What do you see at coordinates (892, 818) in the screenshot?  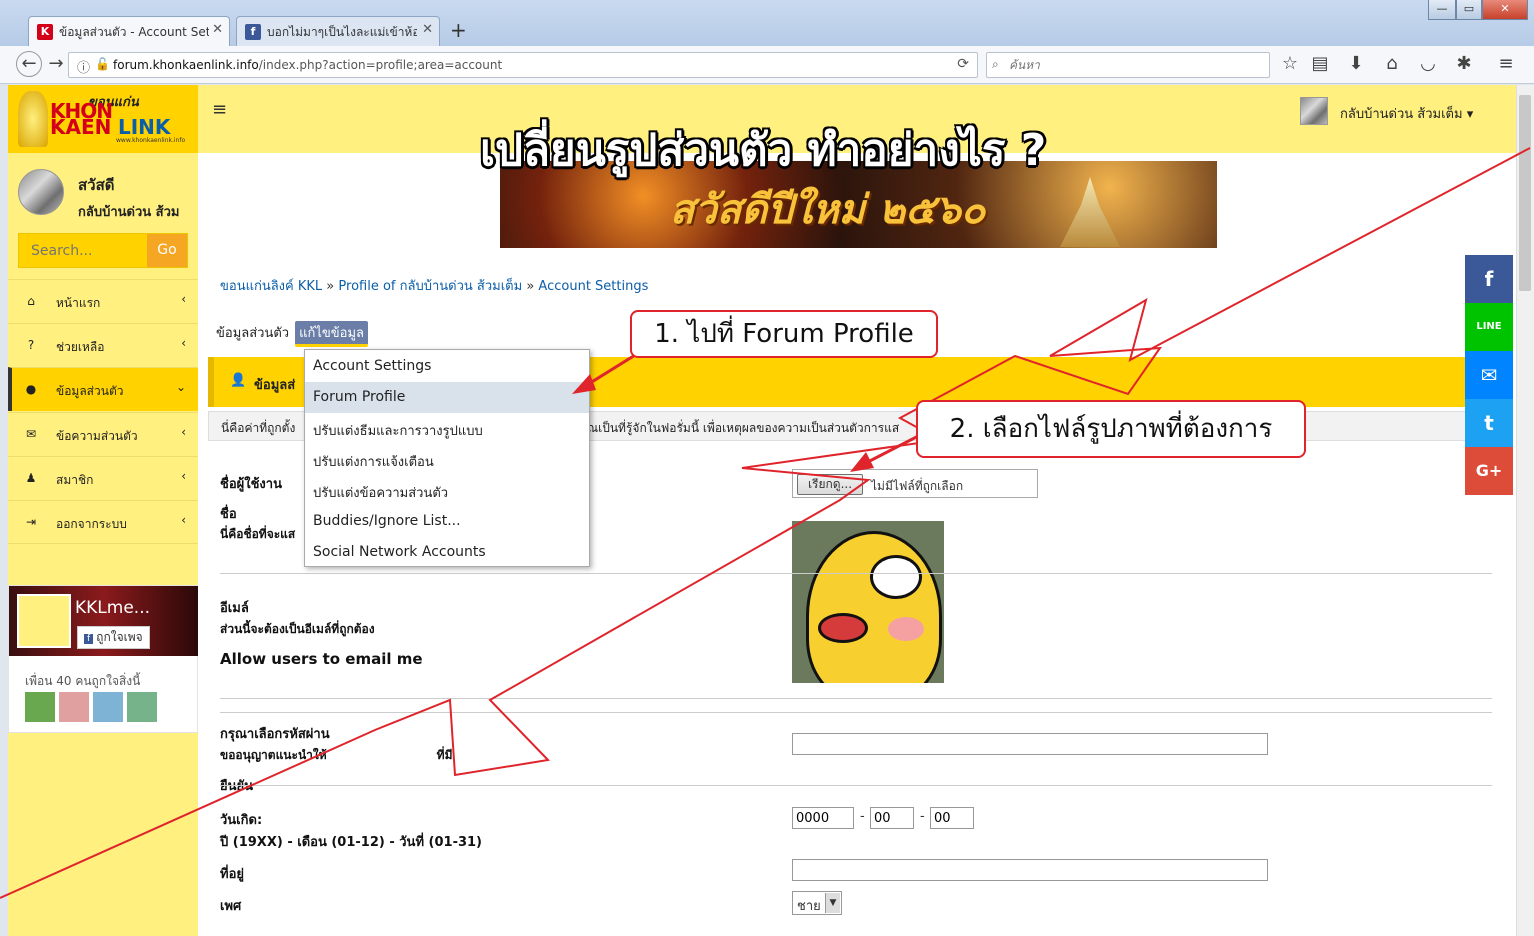 I see `birth-month-input` at bounding box center [892, 818].